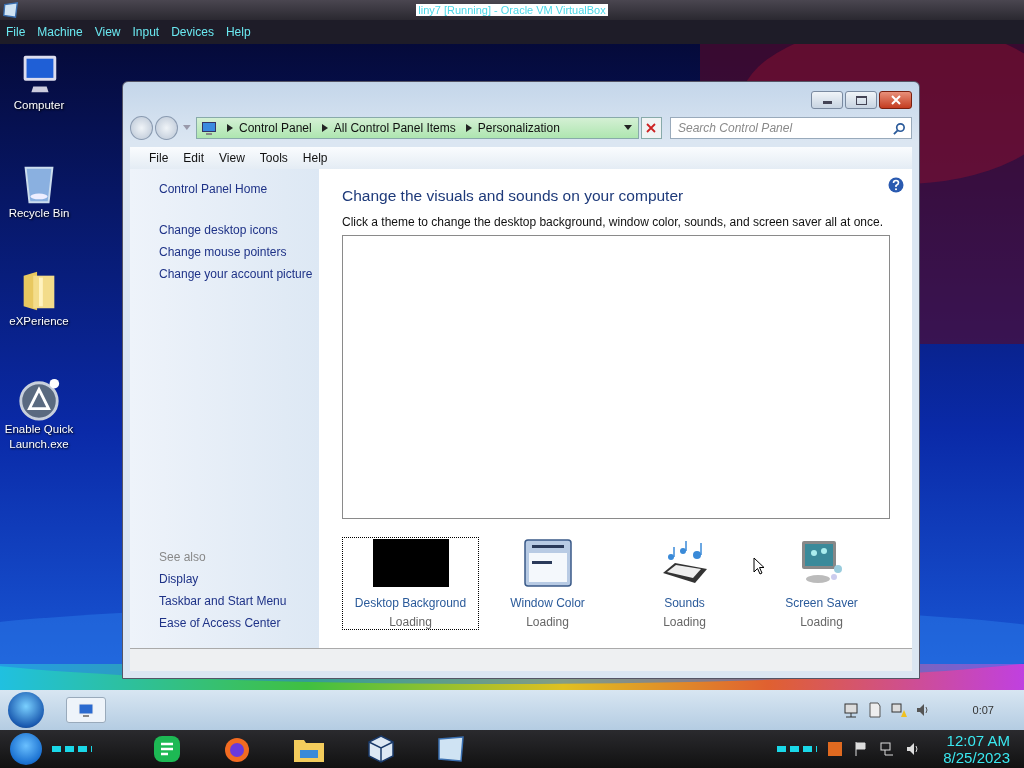 This screenshot has height=768, width=1024. I want to click on sidebar-link: Change desktop icons, so click(239, 230).